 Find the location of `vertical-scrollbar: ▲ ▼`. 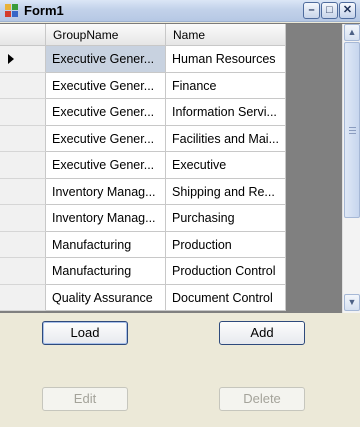

vertical-scrollbar: ▲ ▼ is located at coordinates (351, 168).